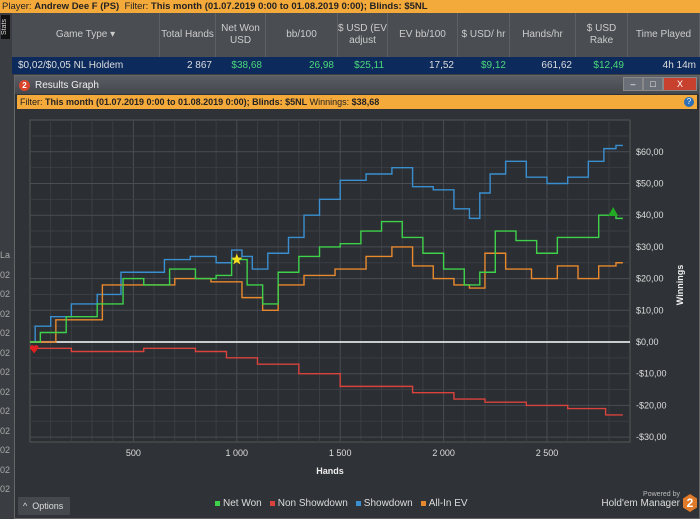  I want to click on legend-label: Showdown, so click(388, 503).